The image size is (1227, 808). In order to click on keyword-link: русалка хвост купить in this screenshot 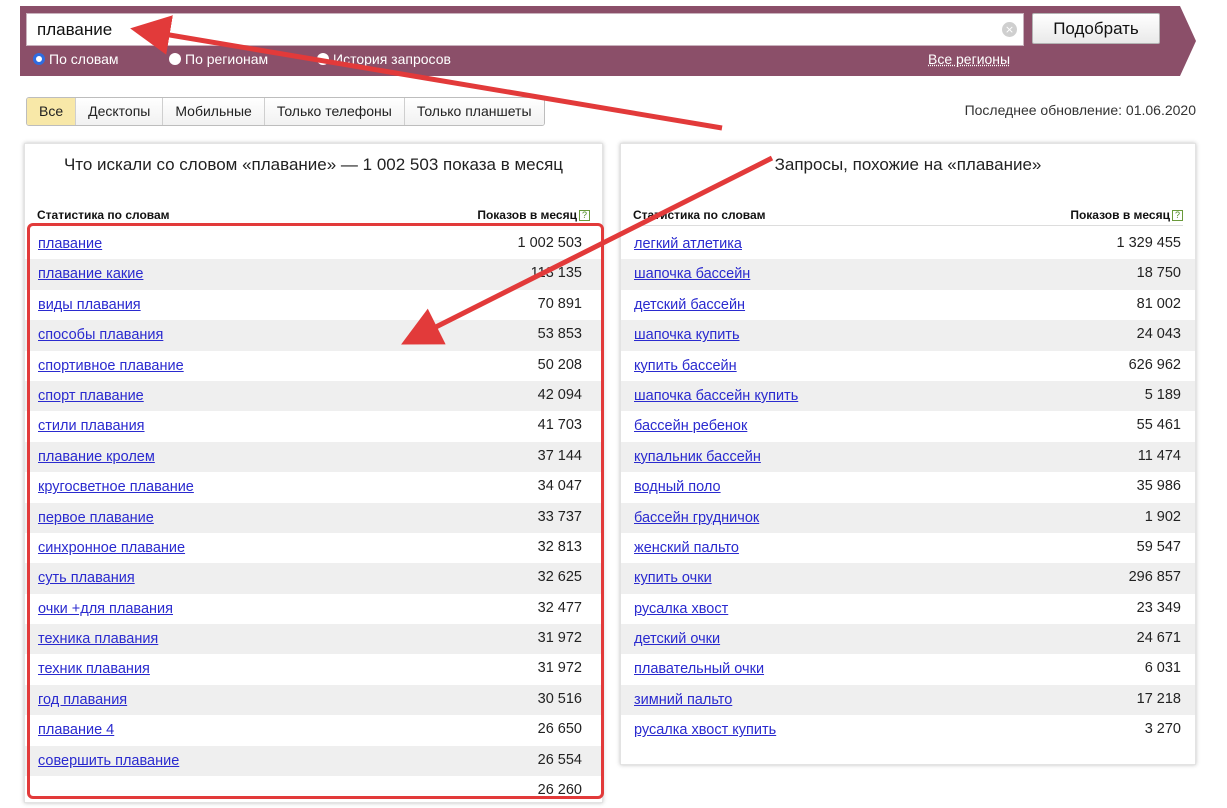, I will do `click(705, 730)`.